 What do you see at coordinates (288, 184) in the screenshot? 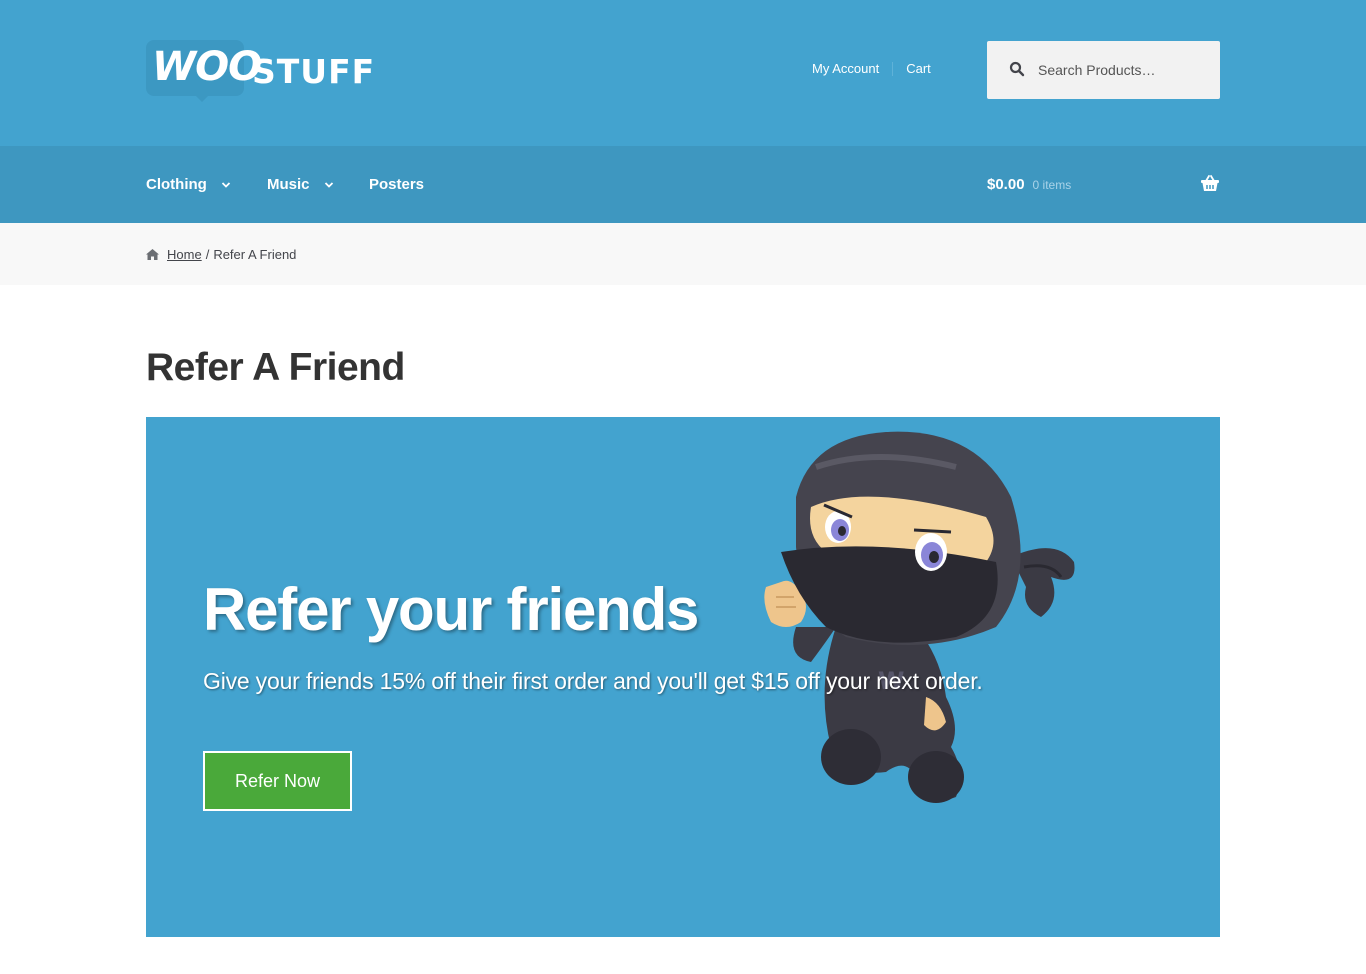
I see `nav-item-label: Music` at bounding box center [288, 184].